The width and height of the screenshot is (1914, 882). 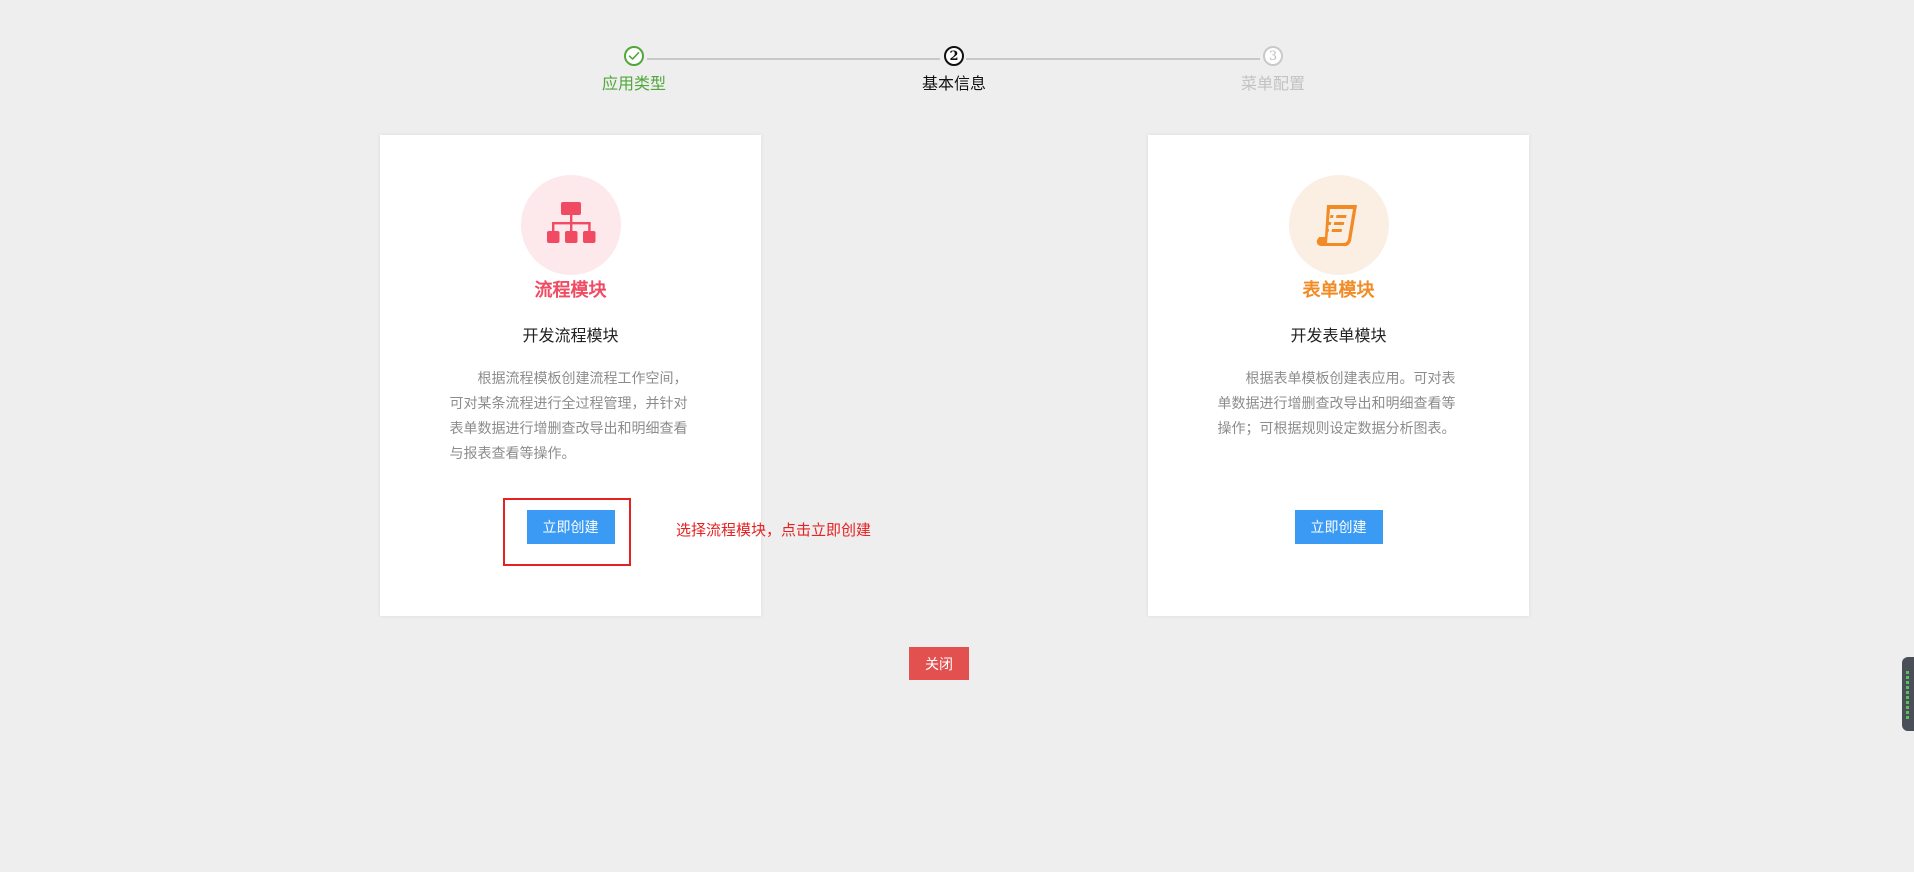 I want to click on flowchart-icon, so click(x=570, y=225).